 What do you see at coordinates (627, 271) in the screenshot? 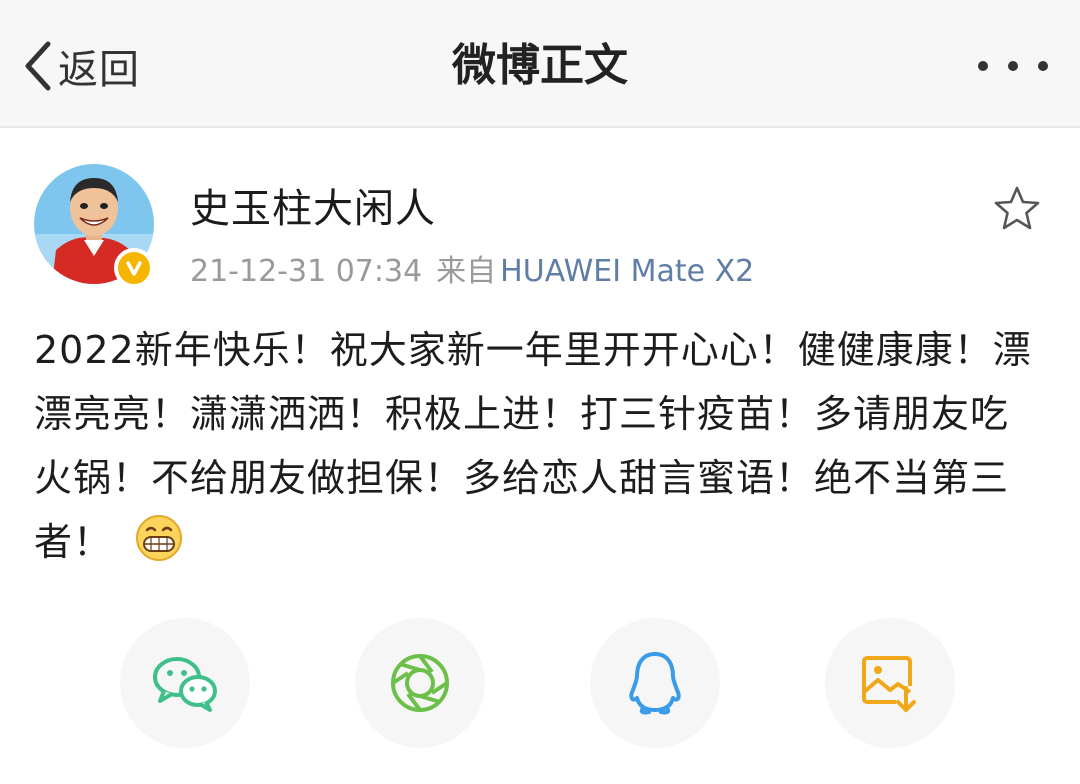
I see `post-source: HUAWEI Mate X2` at bounding box center [627, 271].